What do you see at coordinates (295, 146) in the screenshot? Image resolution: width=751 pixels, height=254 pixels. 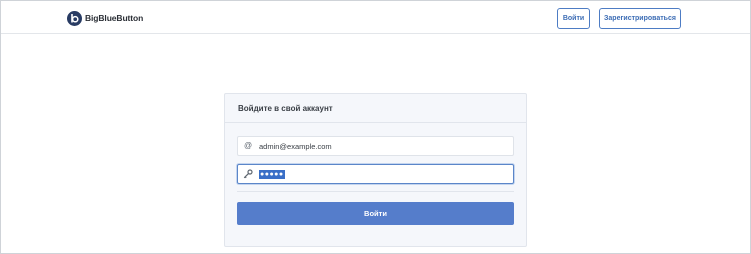 I see `email-value: admin@example.com` at bounding box center [295, 146].